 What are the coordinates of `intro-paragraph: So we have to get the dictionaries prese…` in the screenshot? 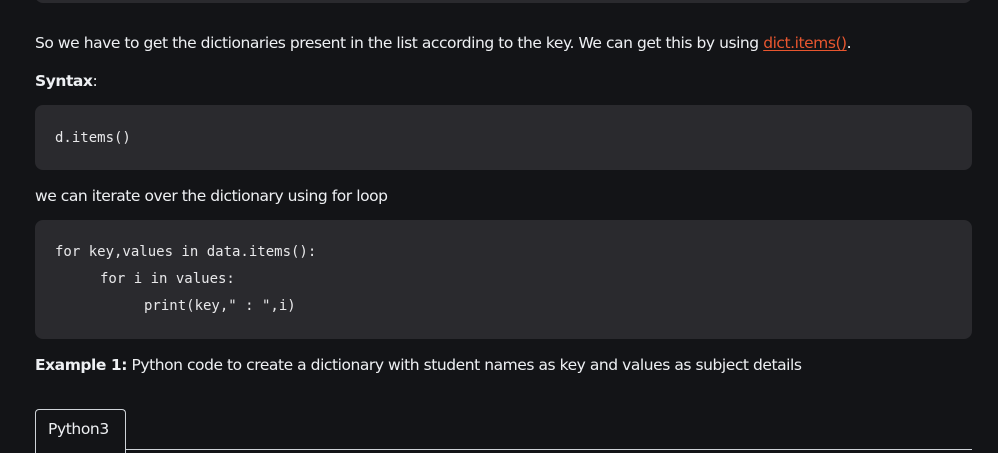 It's located at (443, 43).